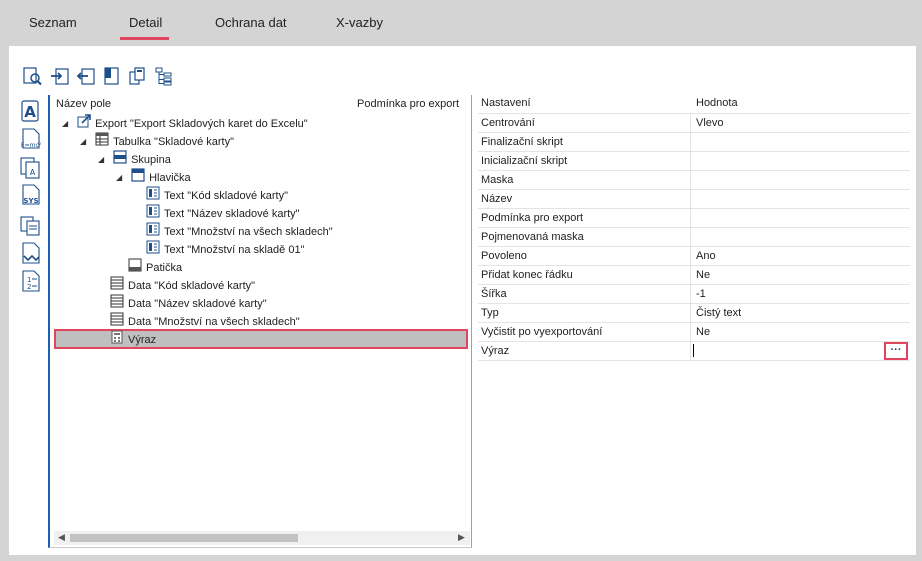 The image size is (922, 561). Describe the element at coordinates (184, 538) in the screenshot. I see `scroll-thumb` at that location.